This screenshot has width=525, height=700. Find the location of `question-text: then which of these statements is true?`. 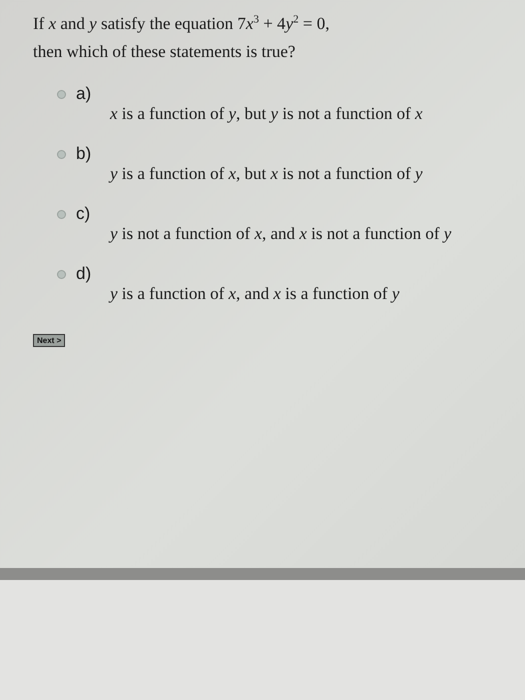

question-text: then which of these statements is true? is located at coordinates (164, 52).